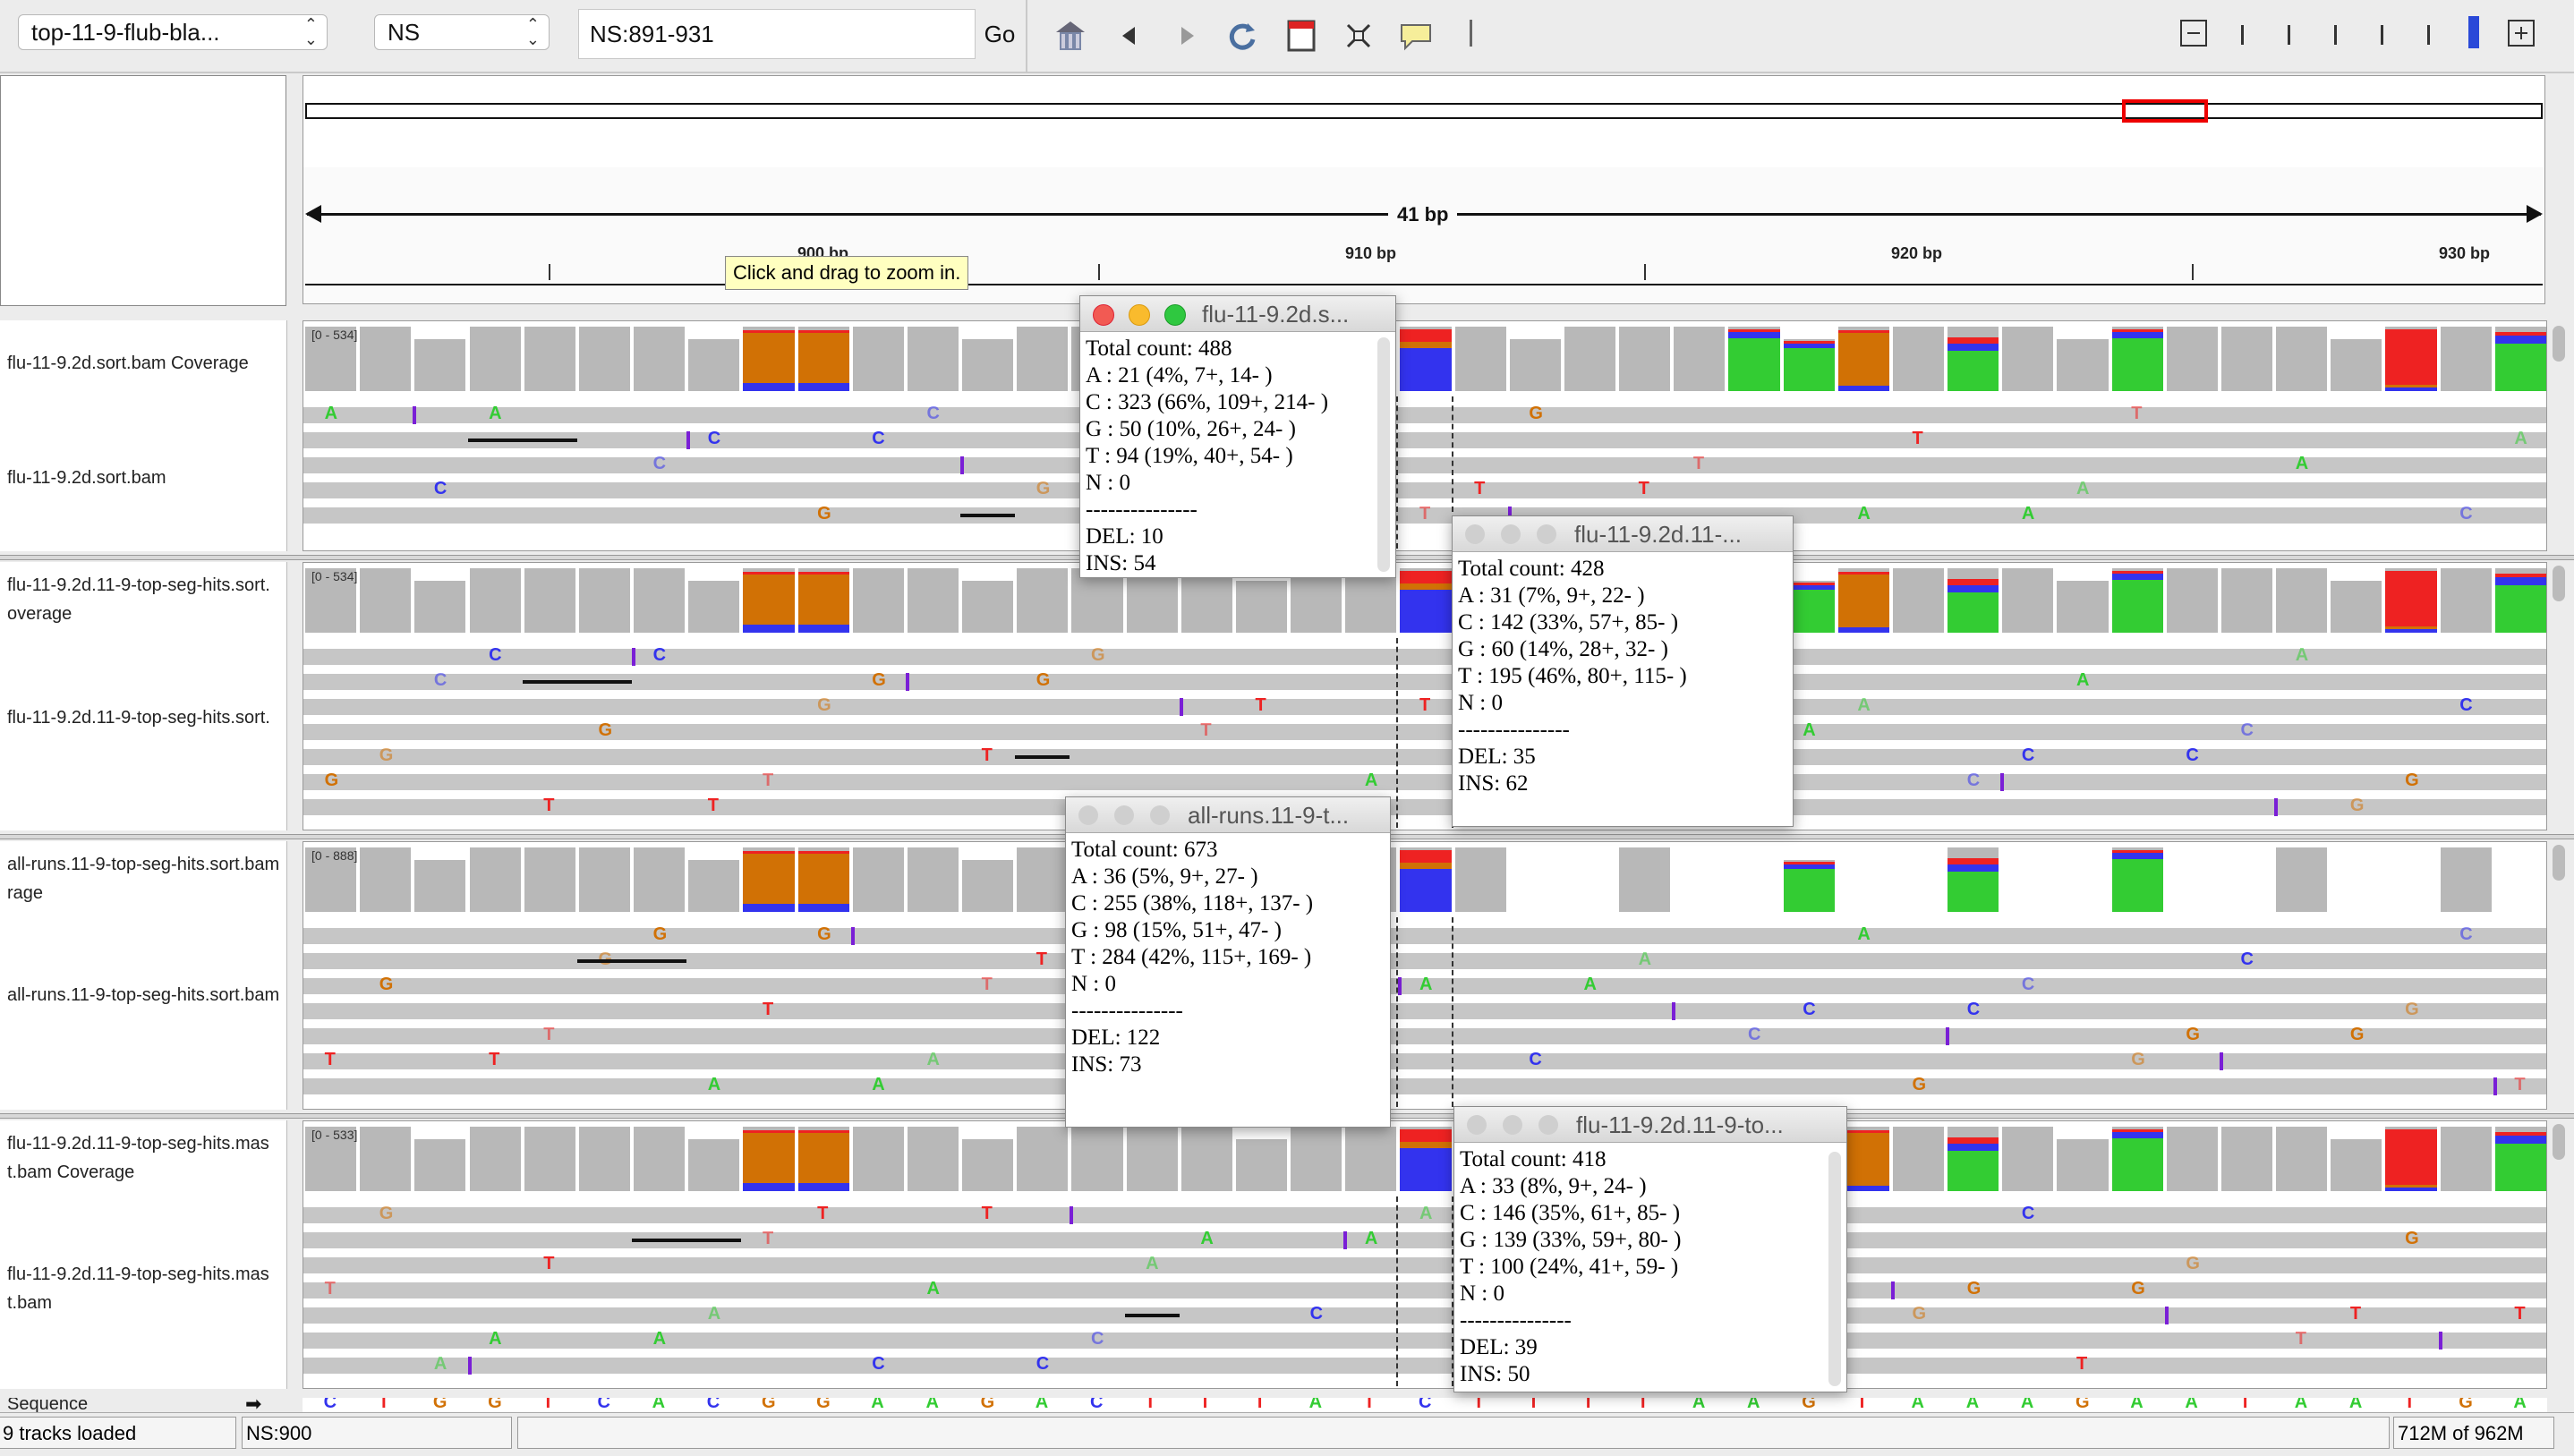  I want to click on coverage-track-label: flu-11-9.2d.sort.bam Coverage, so click(150, 363).